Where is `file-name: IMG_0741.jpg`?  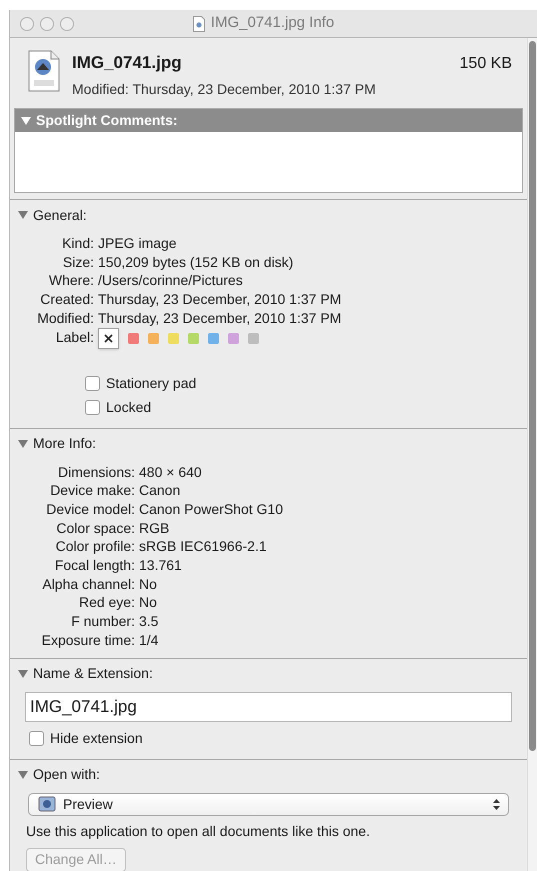 file-name: IMG_0741.jpg is located at coordinates (127, 63).